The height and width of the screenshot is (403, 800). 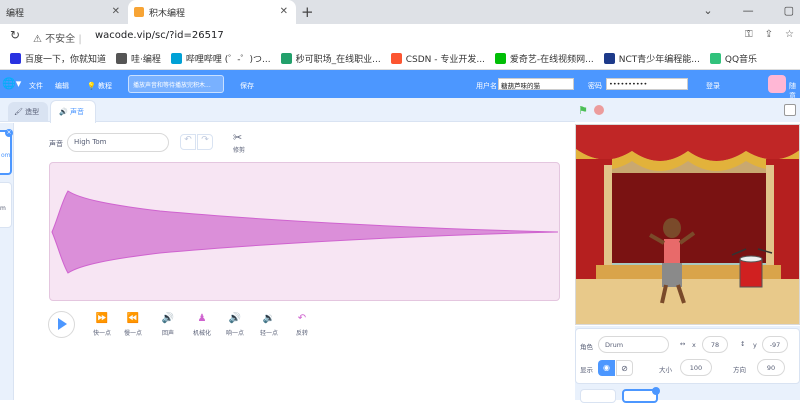 I want to click on bookmark-item: 百度一下，你就知道, so click(x=58, y=58).